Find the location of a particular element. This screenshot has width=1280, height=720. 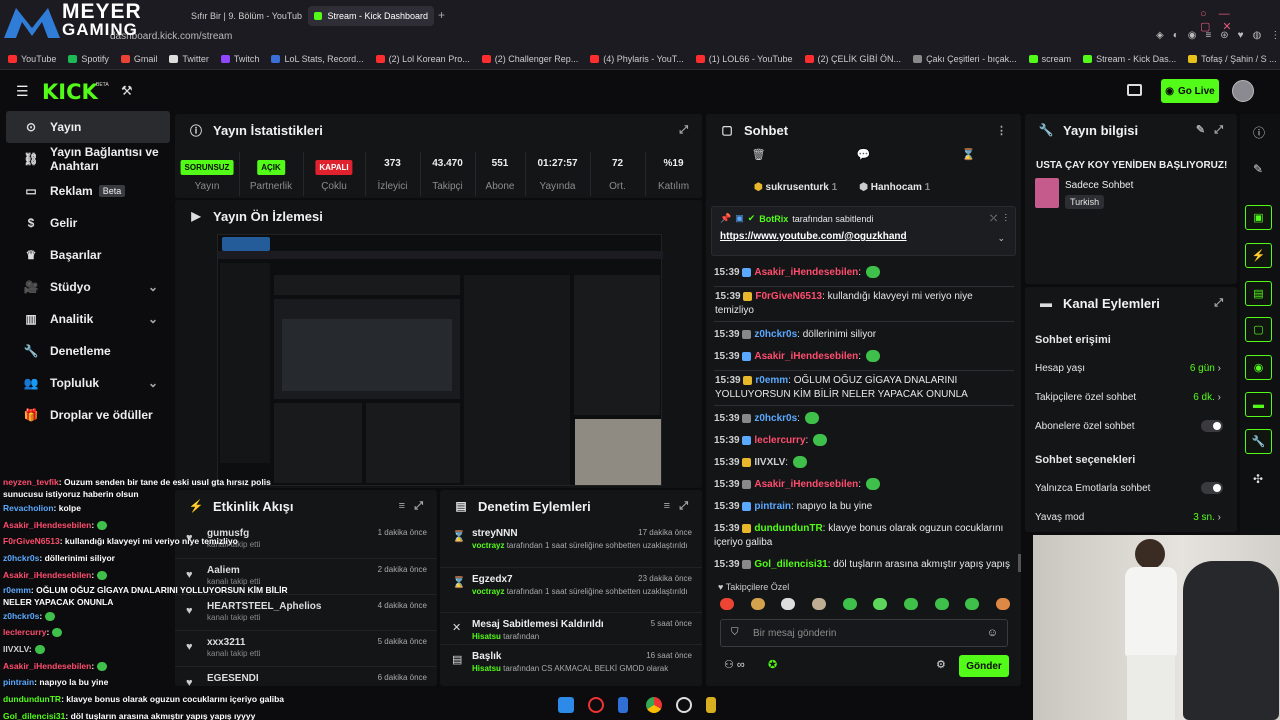

chat-username: F0rGiveN6513 is located at coordinates (788, 296).